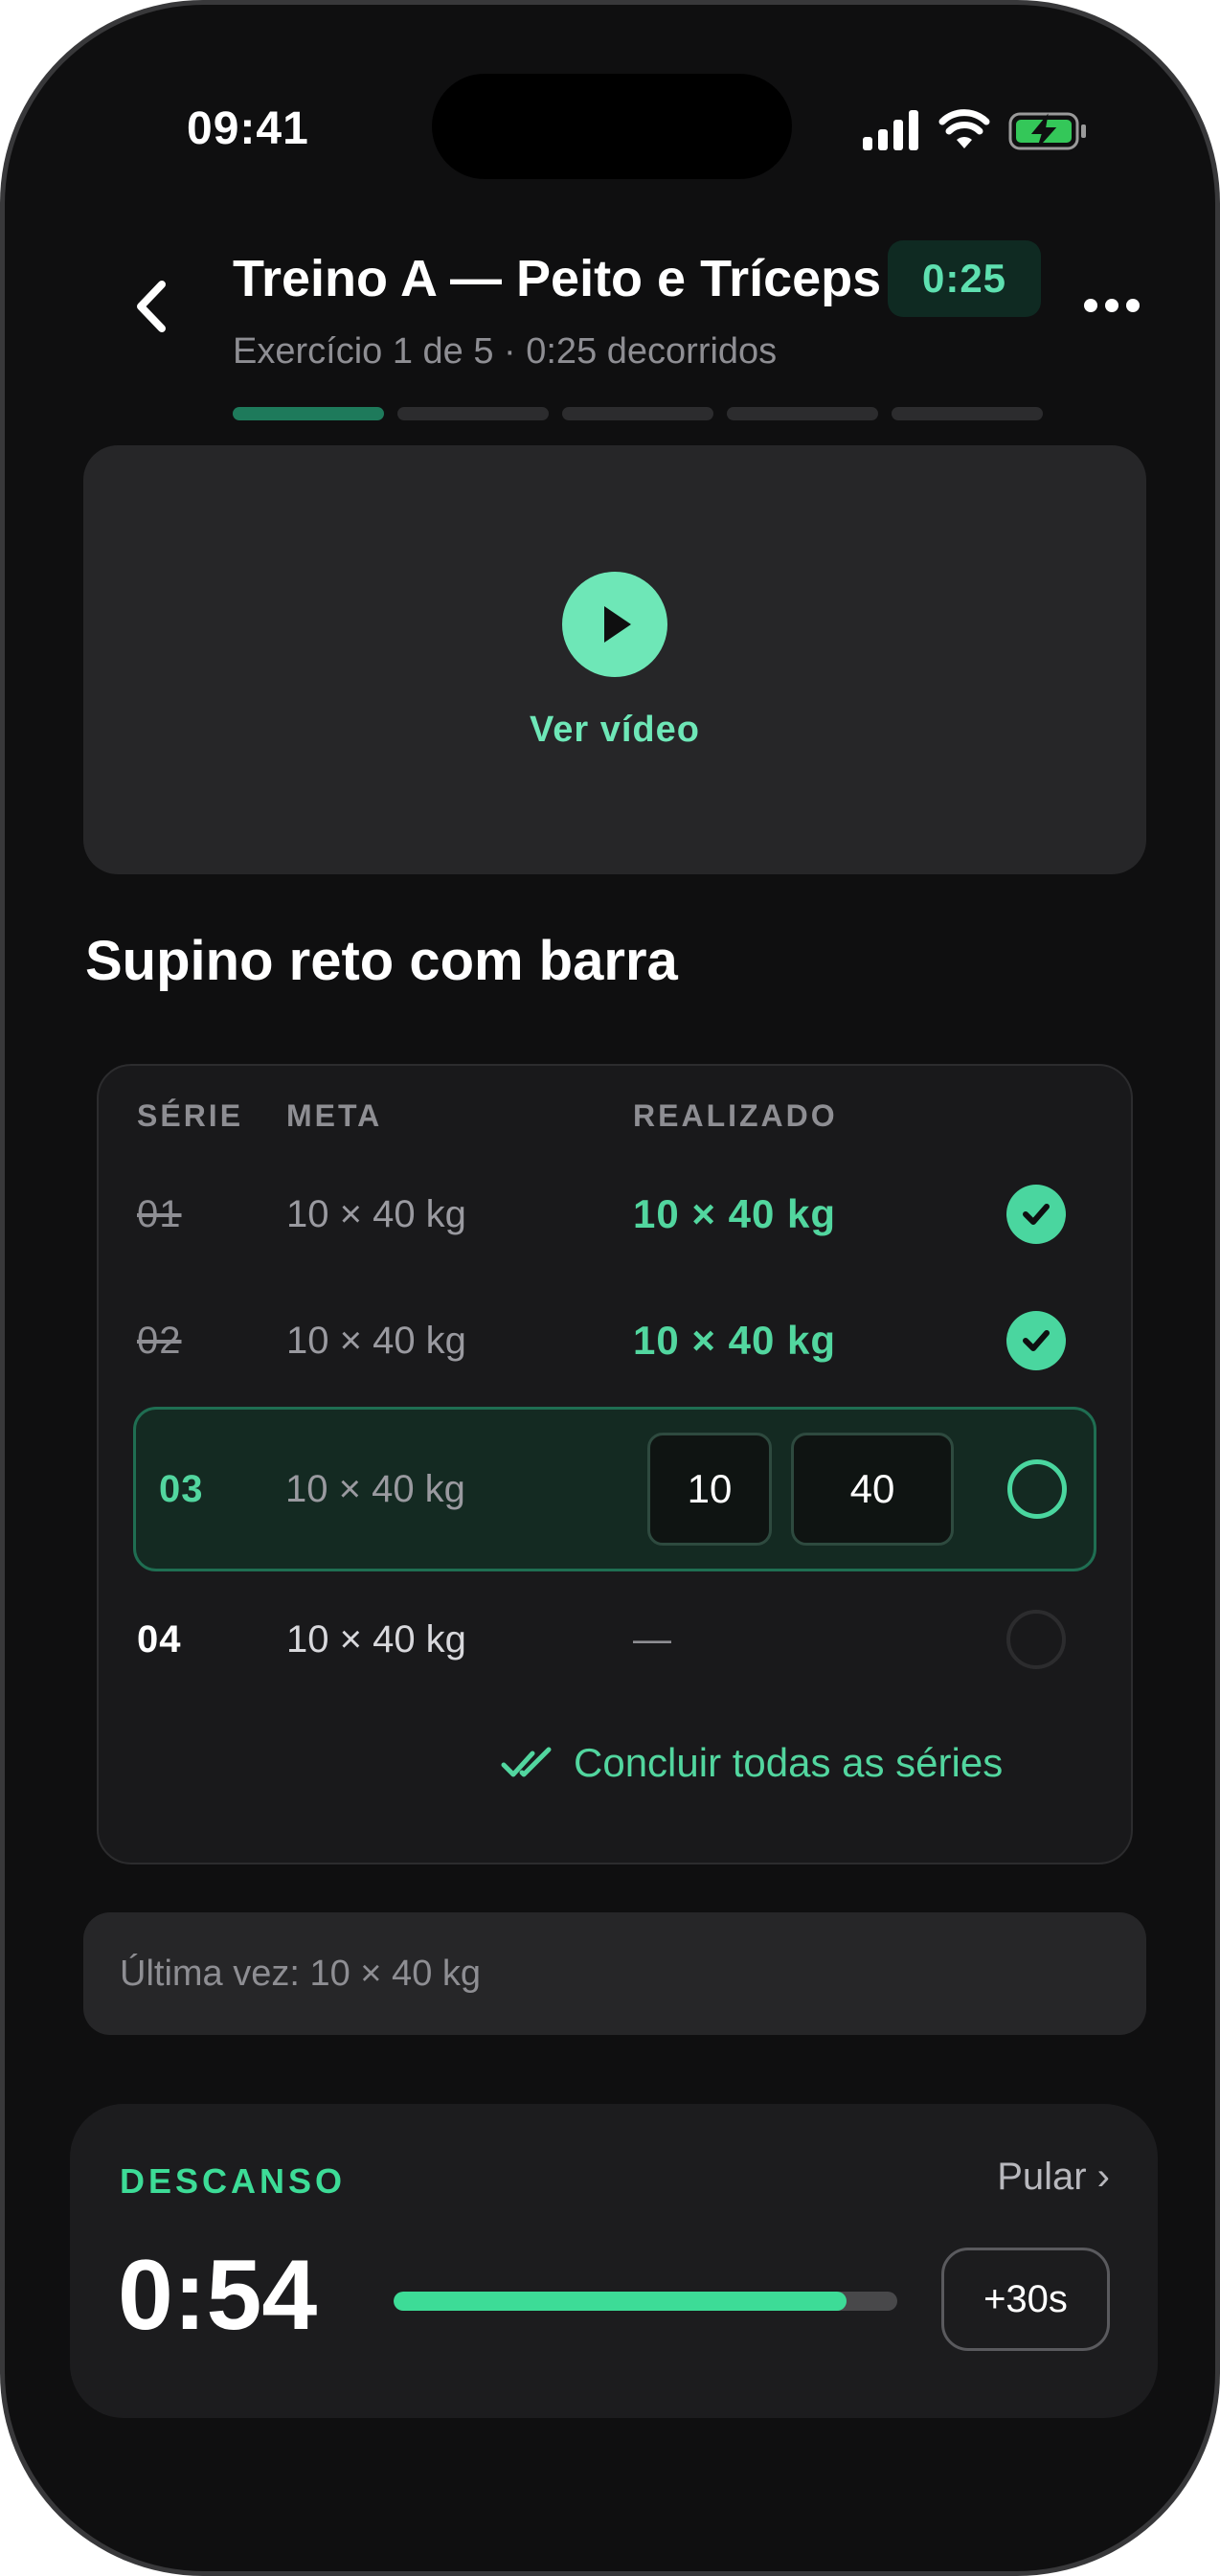  What do you see at coordinates (557, 278) in the screenshot?
I see `workout-title: Treino A — Peito e Tríceps` at bounding box center [557, 278].